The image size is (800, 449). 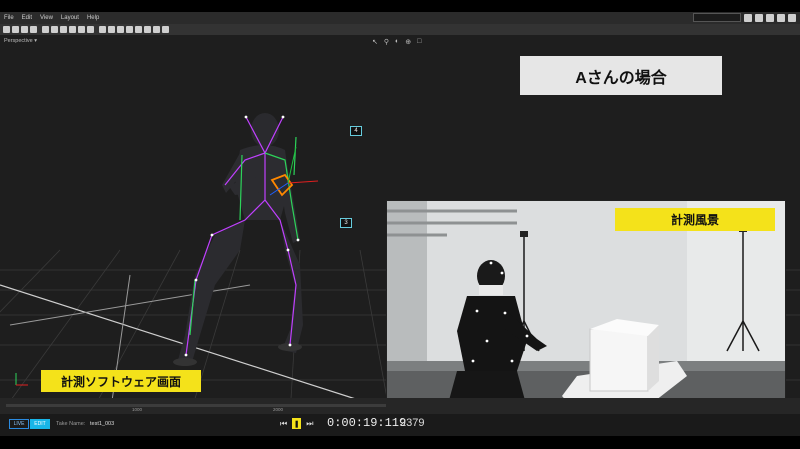 I want to click on monitor-icon, so click(x=165, y=29).